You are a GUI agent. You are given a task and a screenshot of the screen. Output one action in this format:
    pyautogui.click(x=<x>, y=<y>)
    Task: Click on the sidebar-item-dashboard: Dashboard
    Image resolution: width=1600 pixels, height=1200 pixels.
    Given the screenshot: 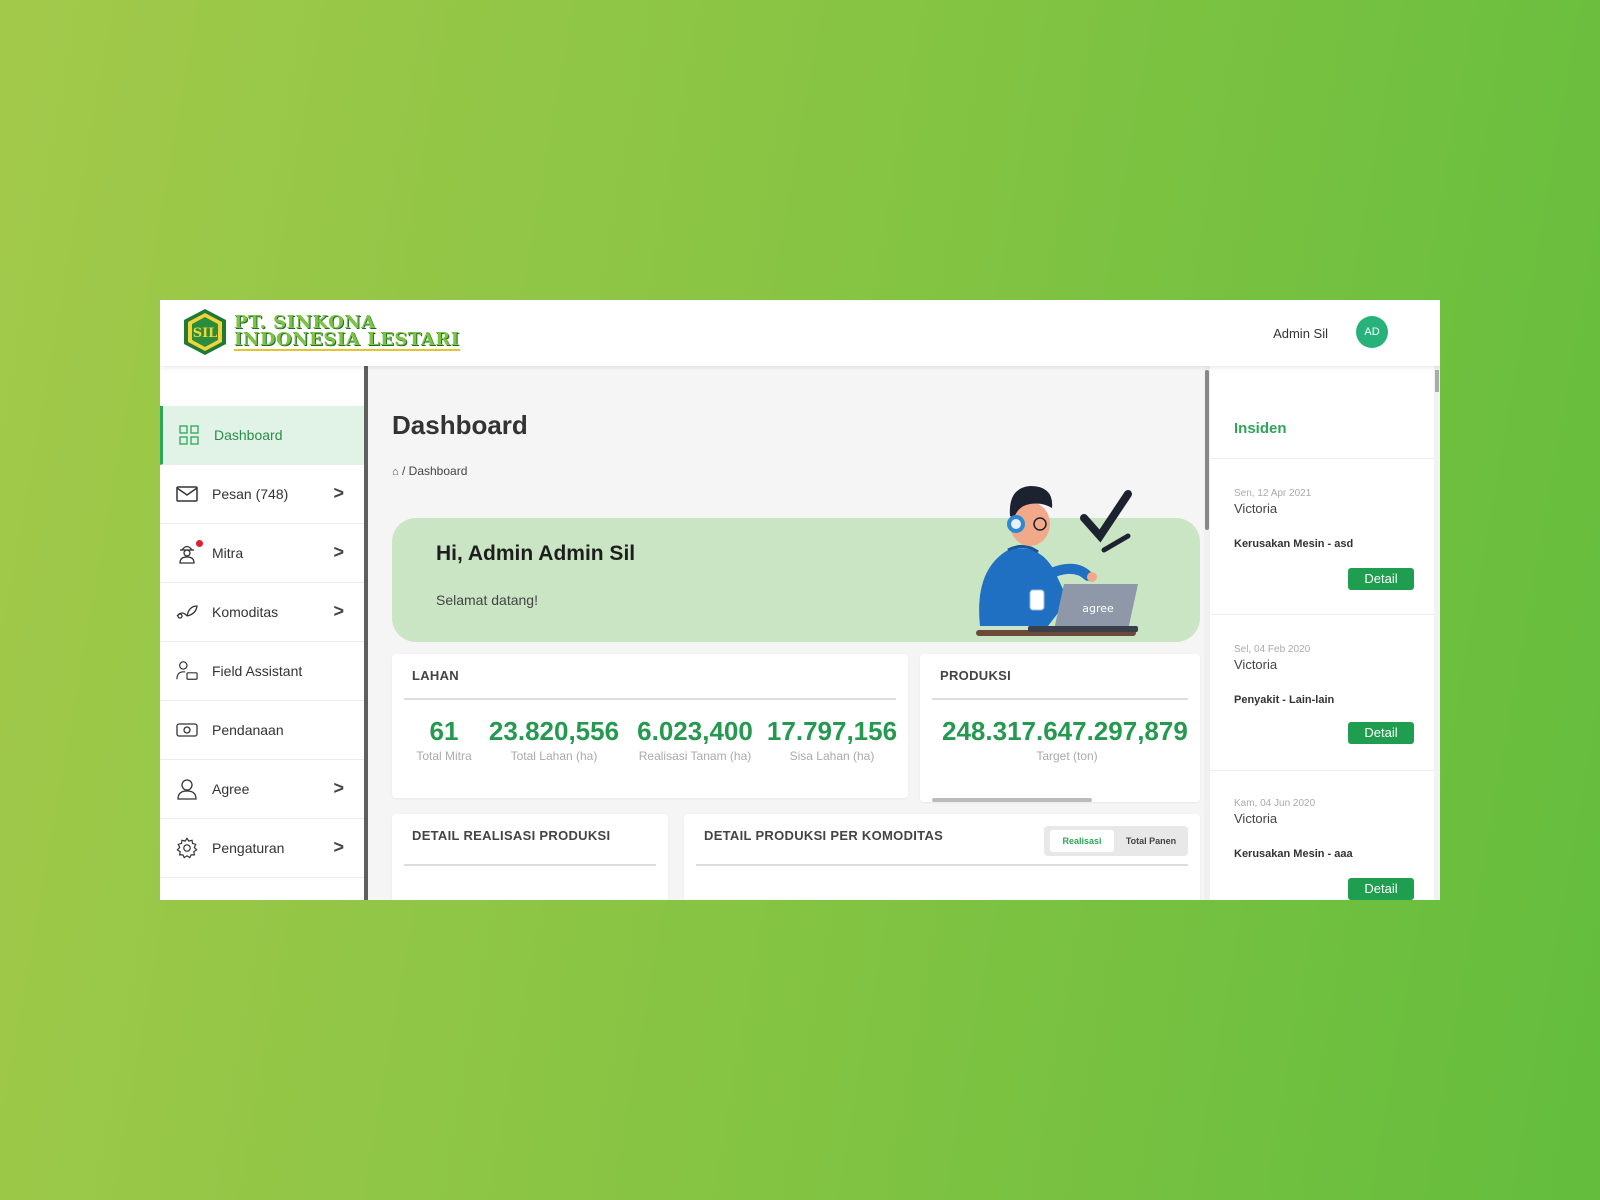 What is the action you would take?
    pyautogui.click(x=262, y=435)
    